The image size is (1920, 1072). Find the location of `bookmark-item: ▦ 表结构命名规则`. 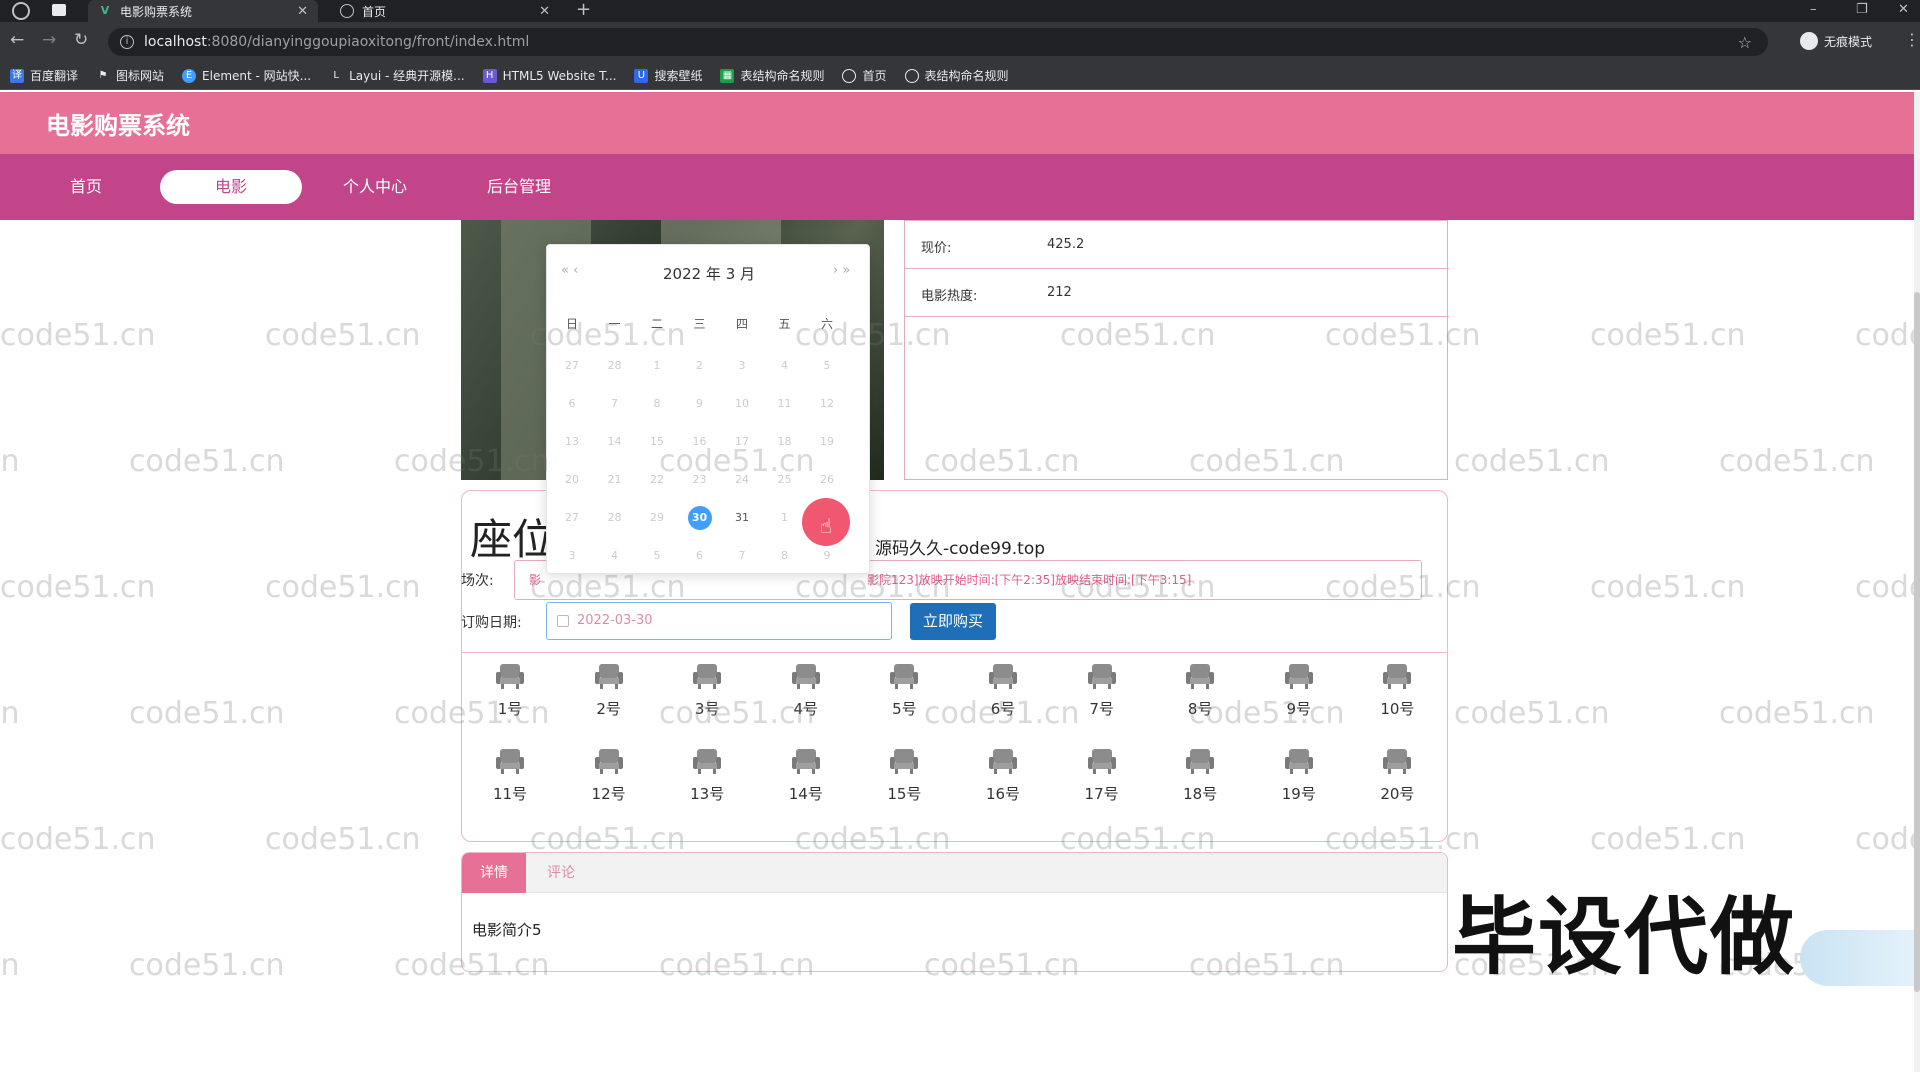

bookmark-item: ▦ 表结构命名规则 is located at coordinates (772, 75).